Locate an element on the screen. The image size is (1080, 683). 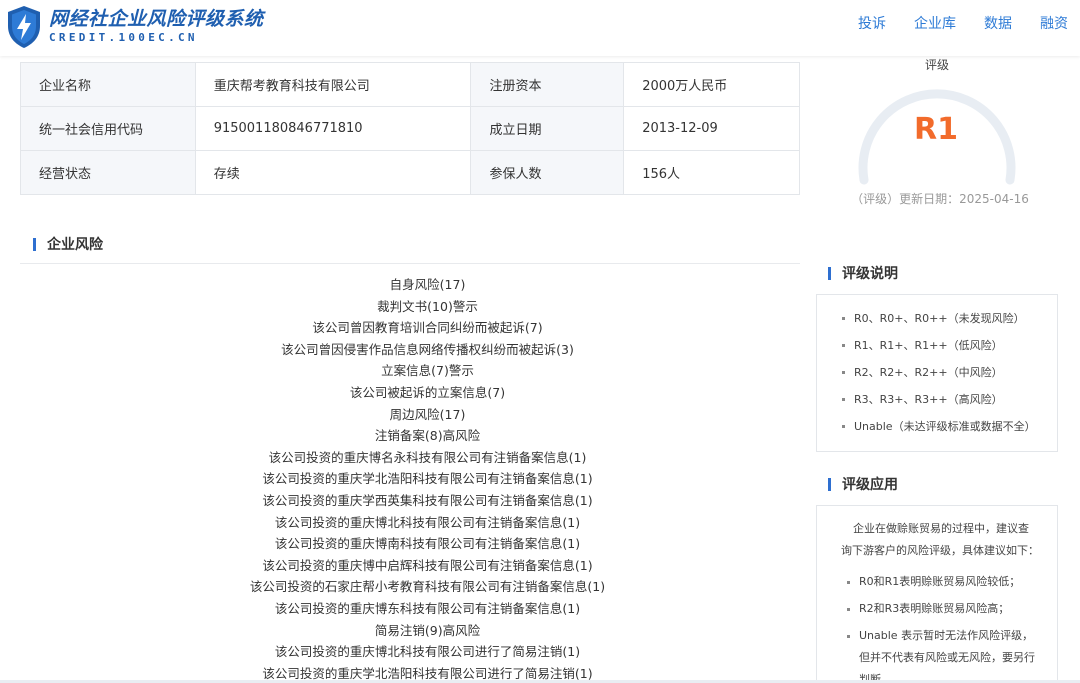
site-logo: 网经社企业风险评级系统 CREDIT.100EC.CN is located at coordinates (134, 27).